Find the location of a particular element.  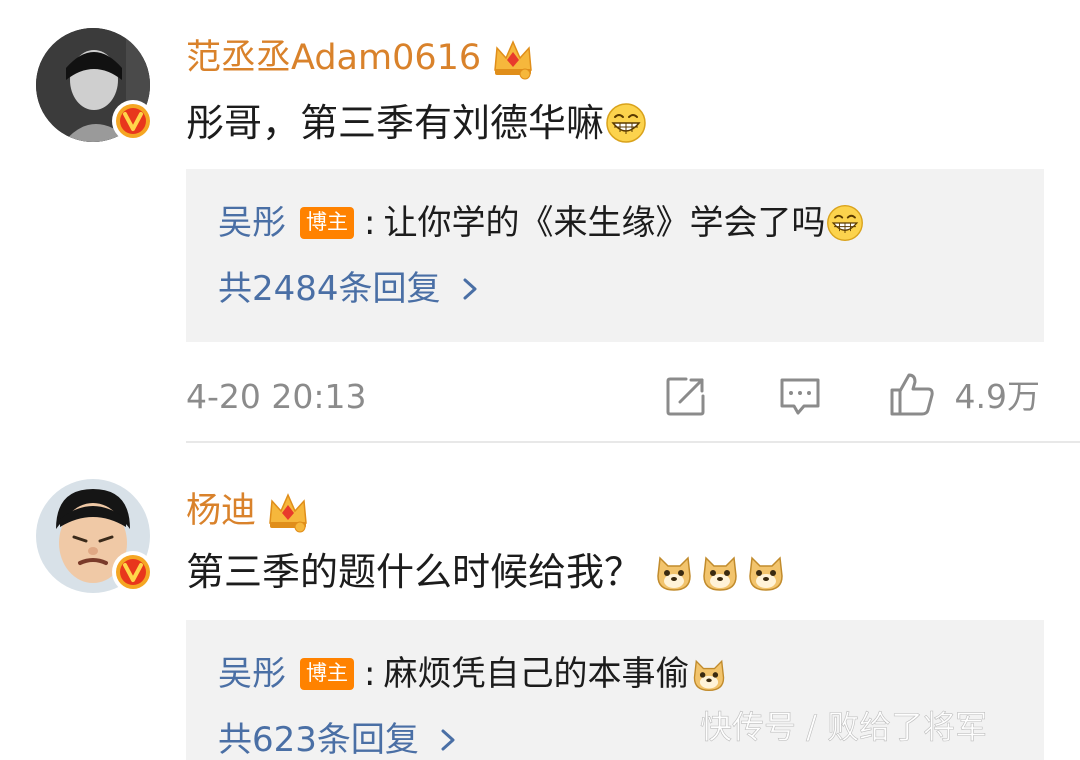

svg-text: 快传号 / 败给了将军 is located at coordinates (843, 727).